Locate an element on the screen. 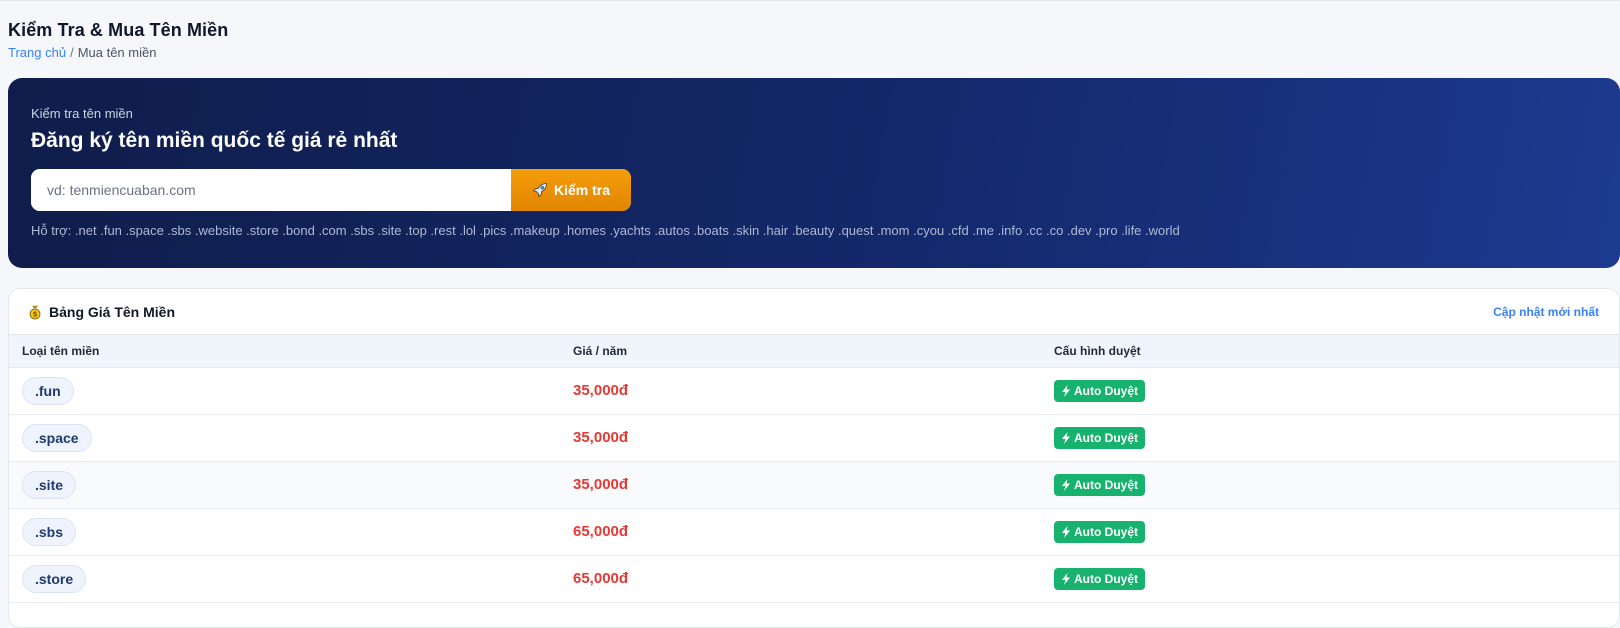 This screenshot has width=1620, height=628. extension-pill: .site is located at coordinates (49, 485).